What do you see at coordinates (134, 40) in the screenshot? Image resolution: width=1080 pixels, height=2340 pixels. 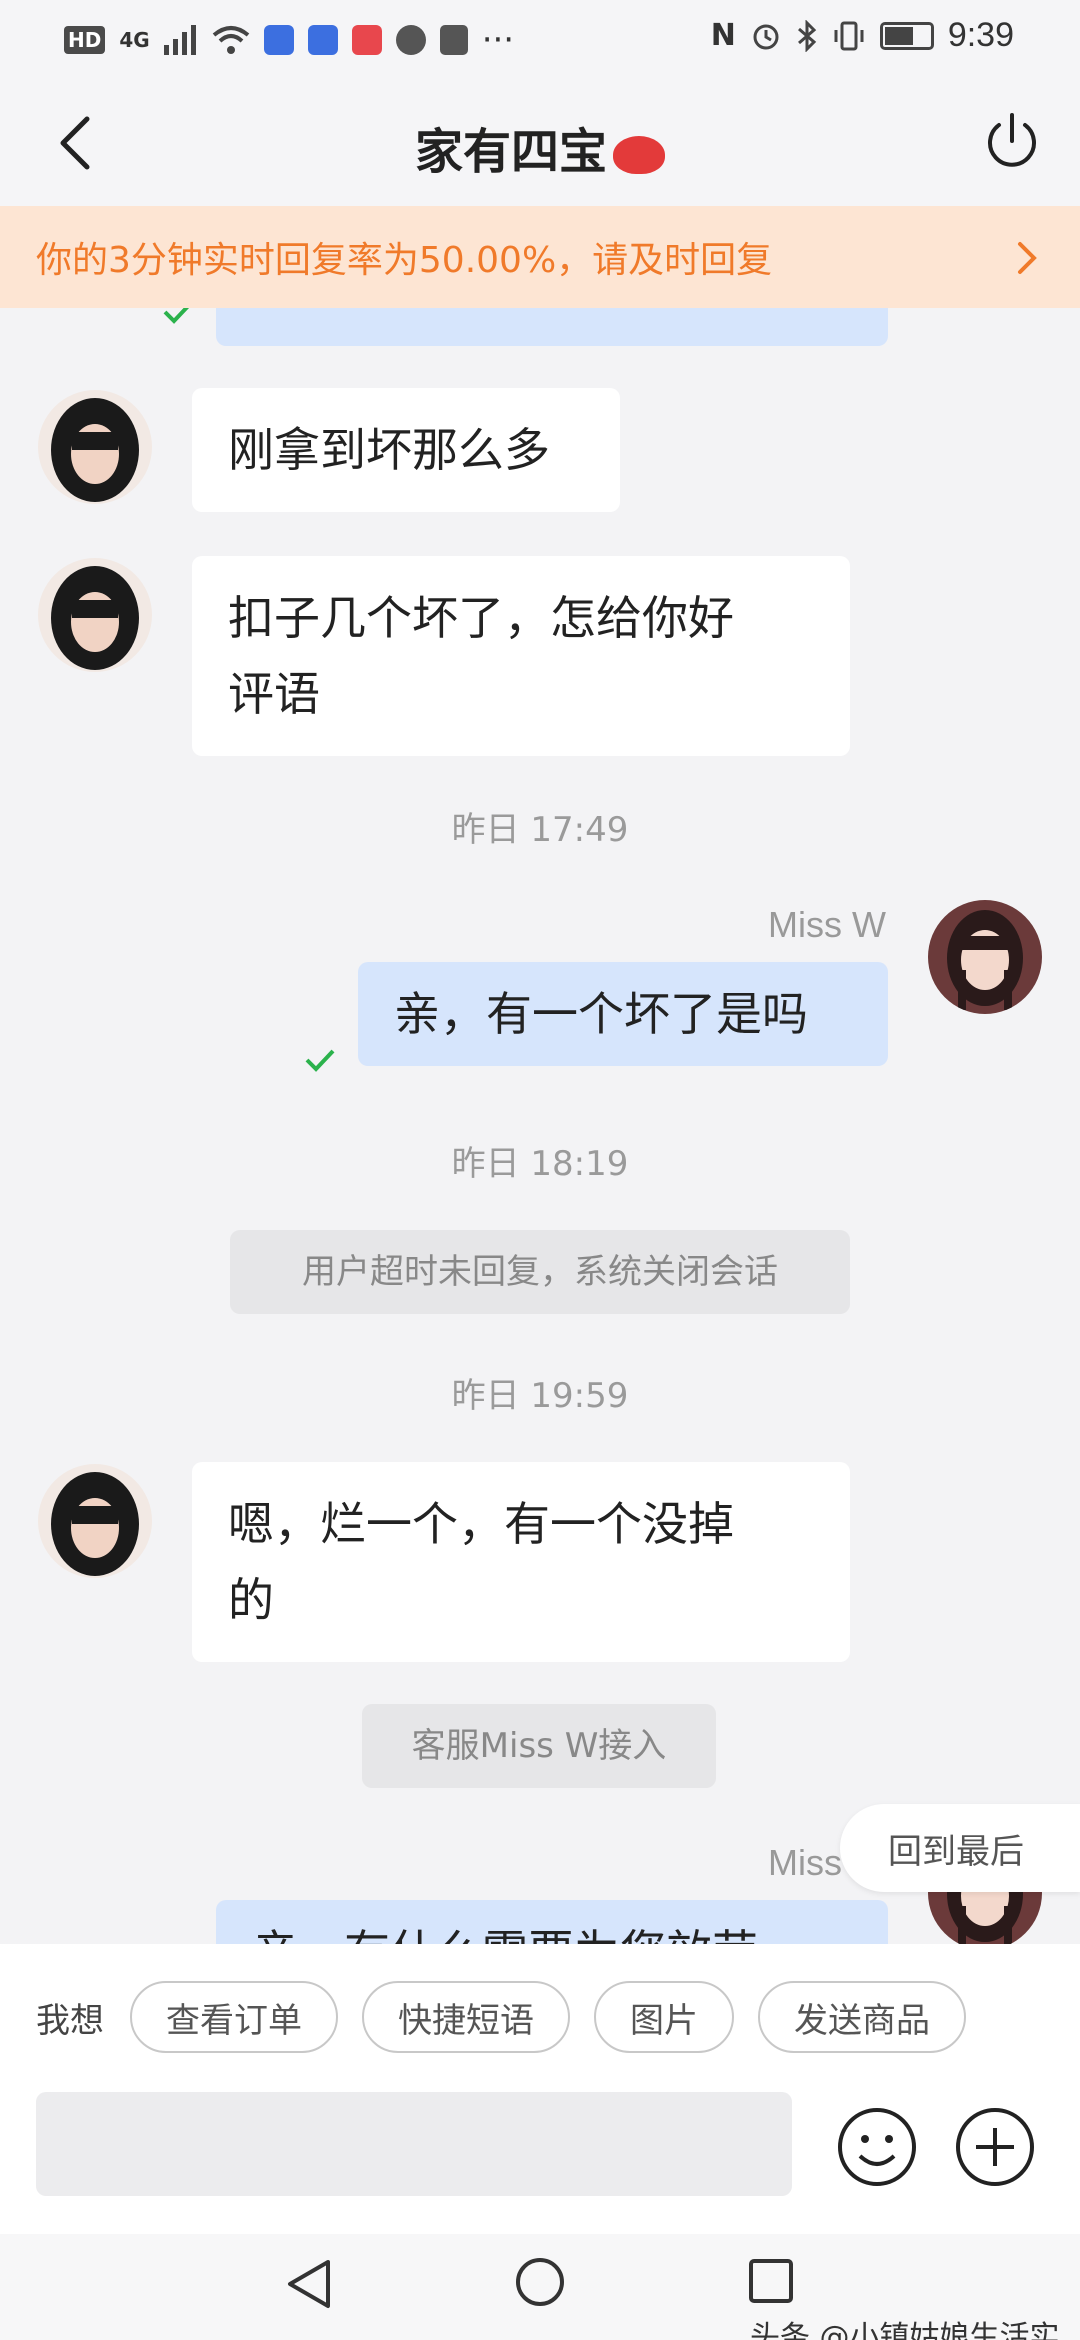 I see `network-label: 4G` at bounding box center [134, 40].